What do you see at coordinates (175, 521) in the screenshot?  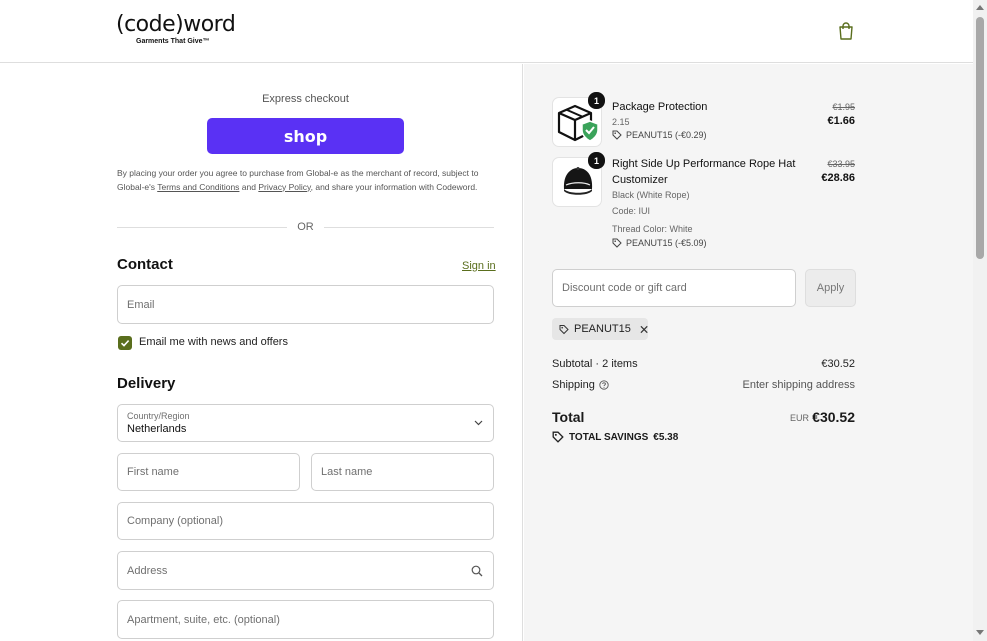 I see `company-placeholder: Company (optional)` at bounding box center [175, 521].